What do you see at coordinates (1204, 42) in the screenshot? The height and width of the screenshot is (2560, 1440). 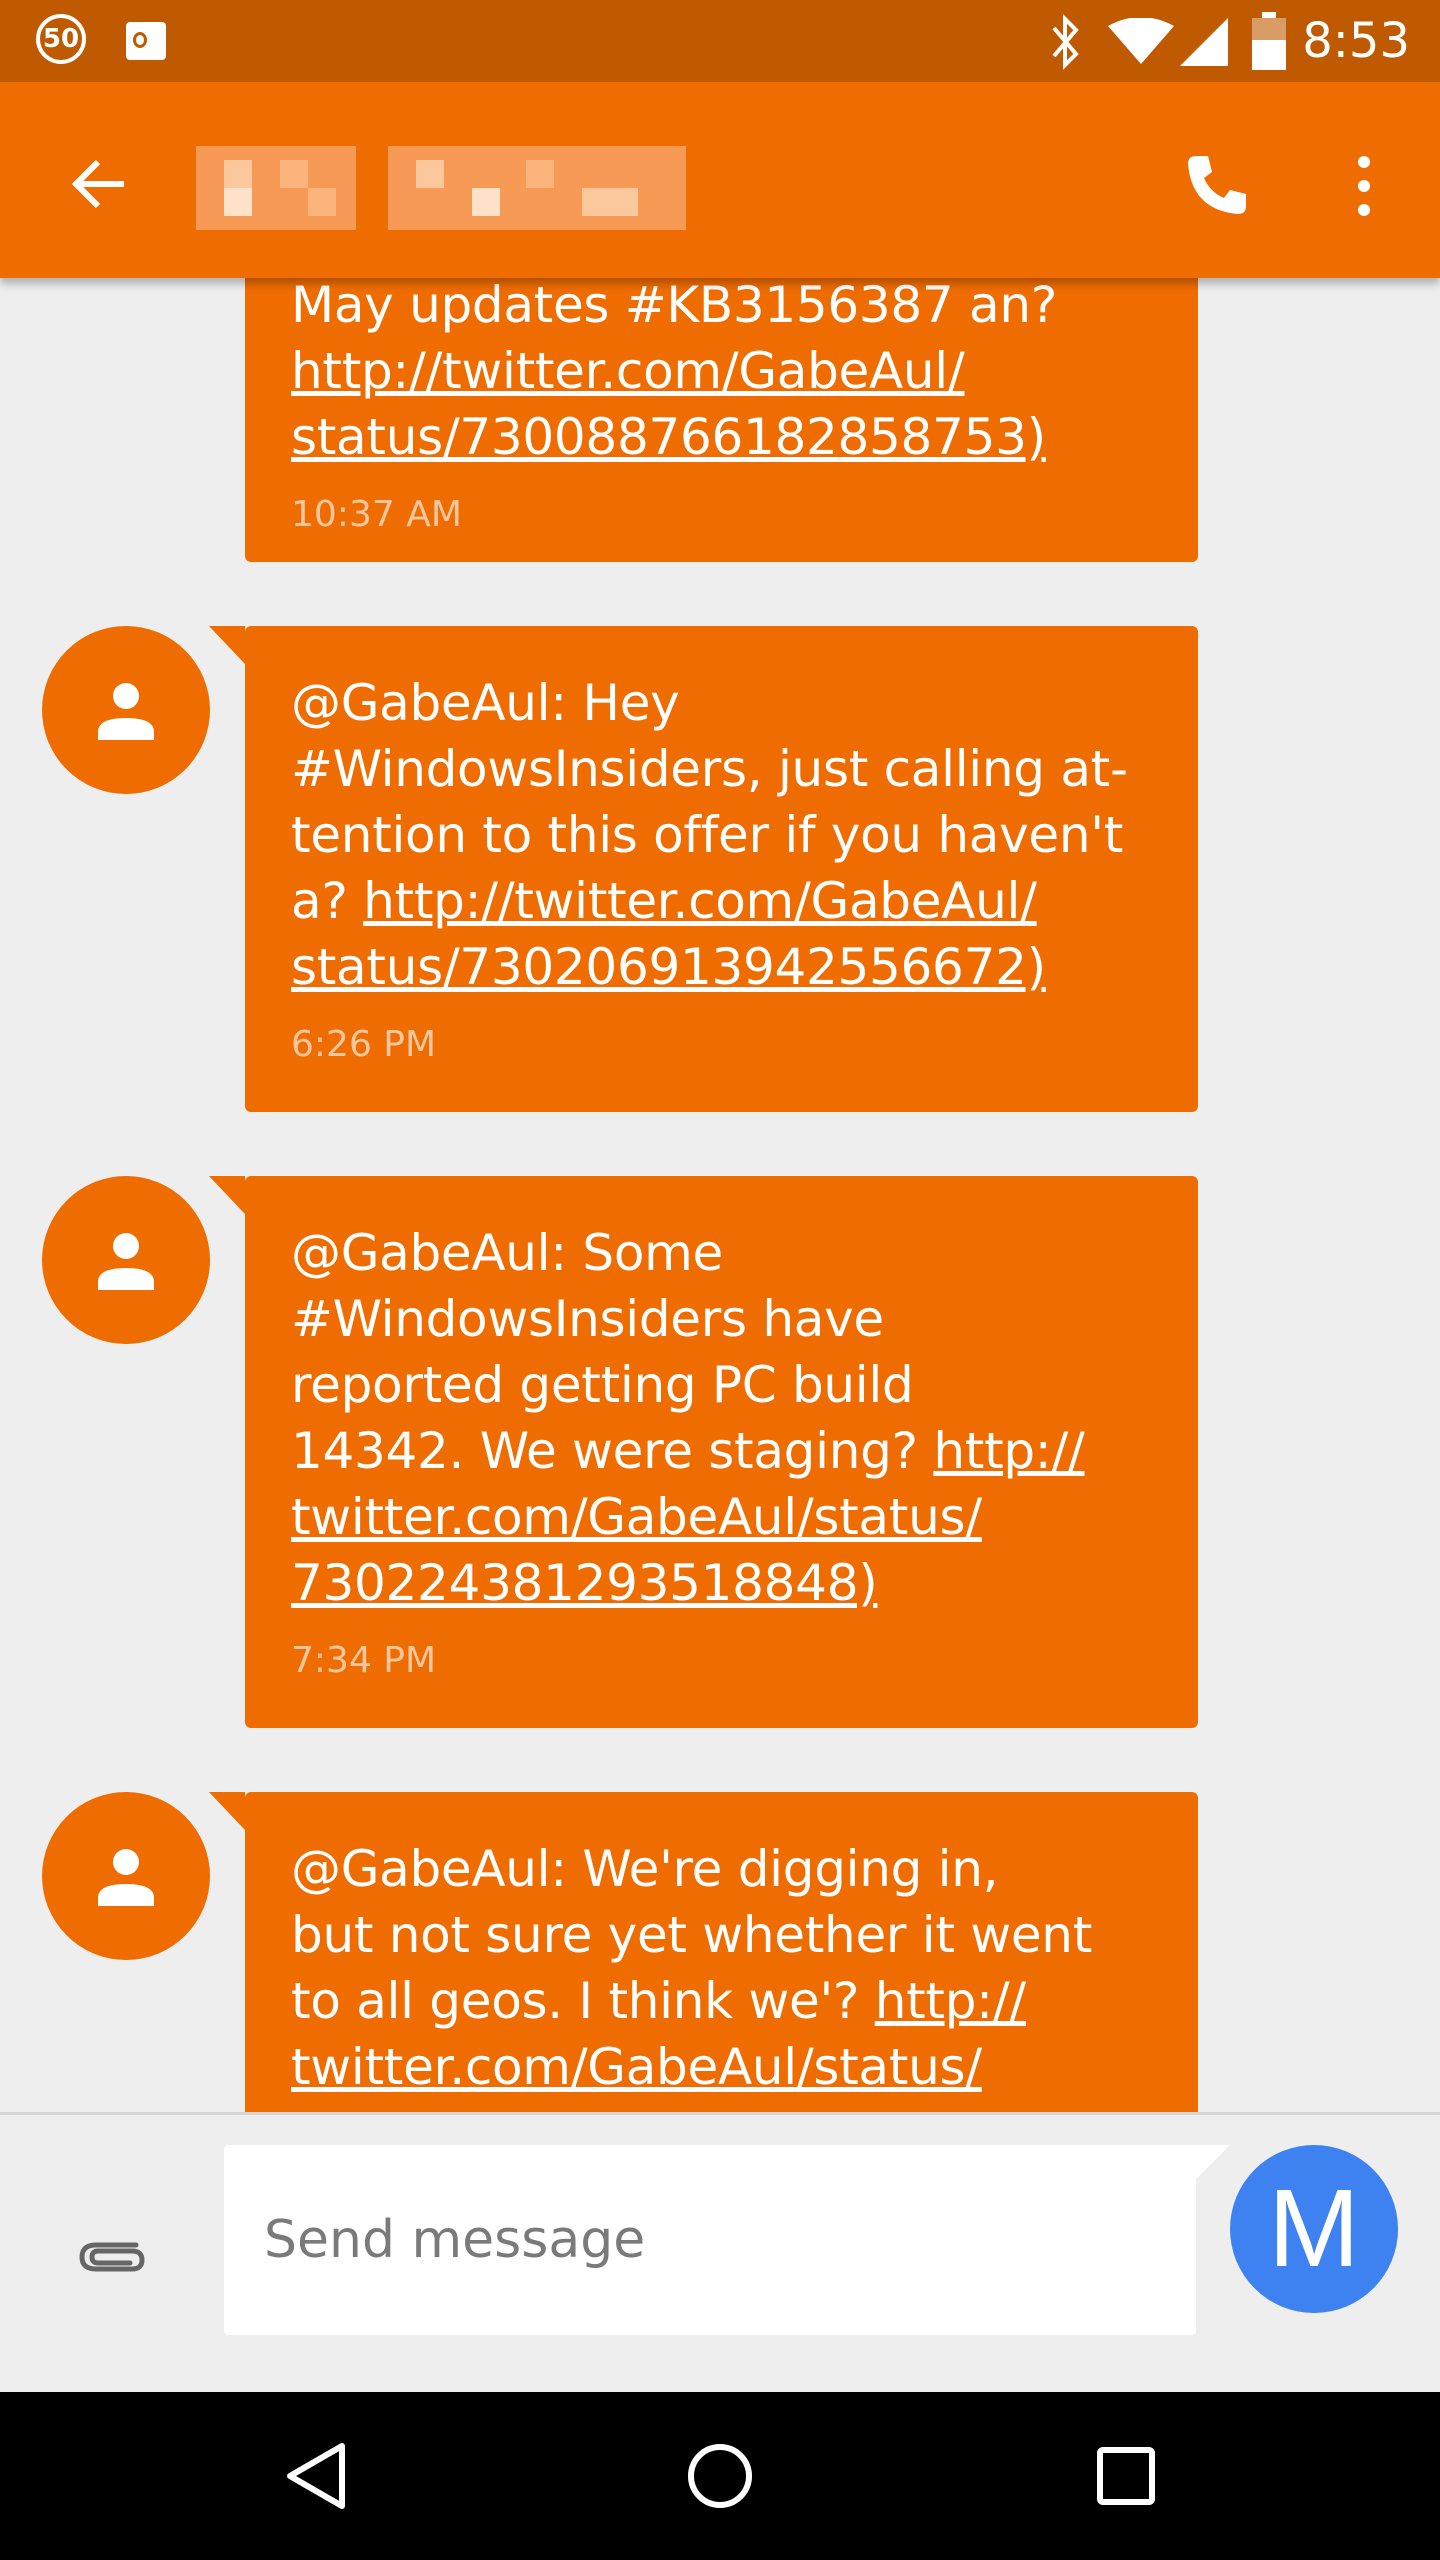 I see `signal-icon` at bounding box center [1204, 42].